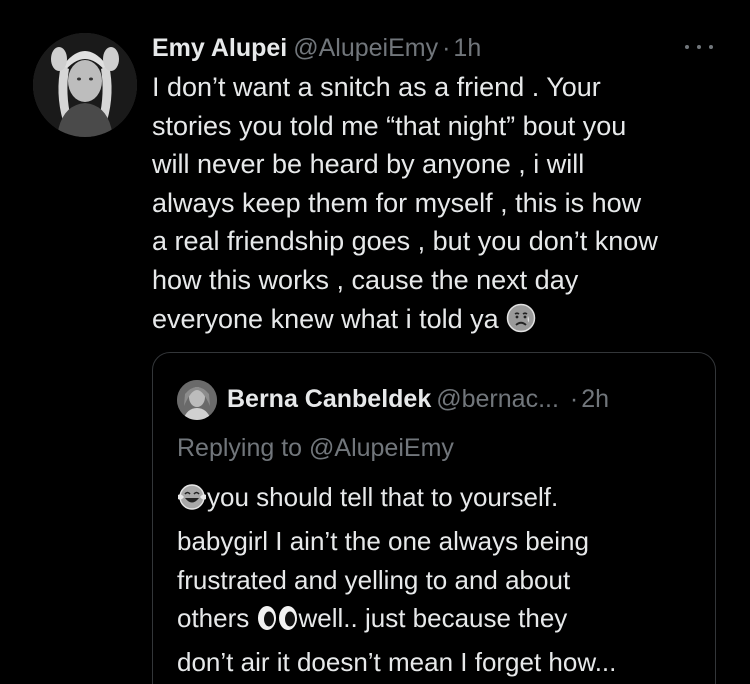  I want to click on tweet-text-line: will never be heard by anyone , i will, so click(368, 164).